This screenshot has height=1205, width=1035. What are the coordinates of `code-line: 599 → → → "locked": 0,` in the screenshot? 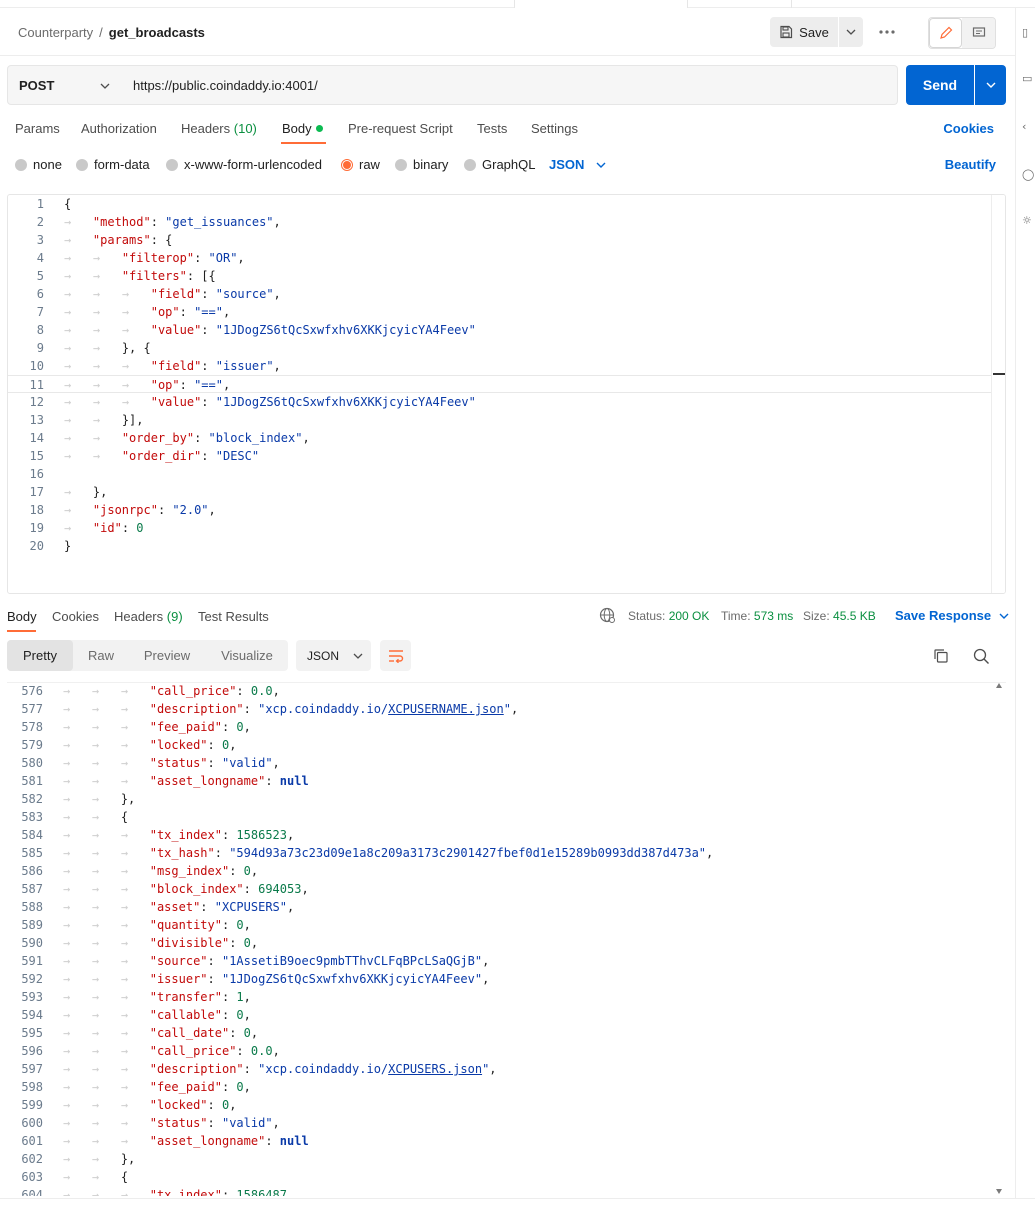 It's located at (499, 1105).